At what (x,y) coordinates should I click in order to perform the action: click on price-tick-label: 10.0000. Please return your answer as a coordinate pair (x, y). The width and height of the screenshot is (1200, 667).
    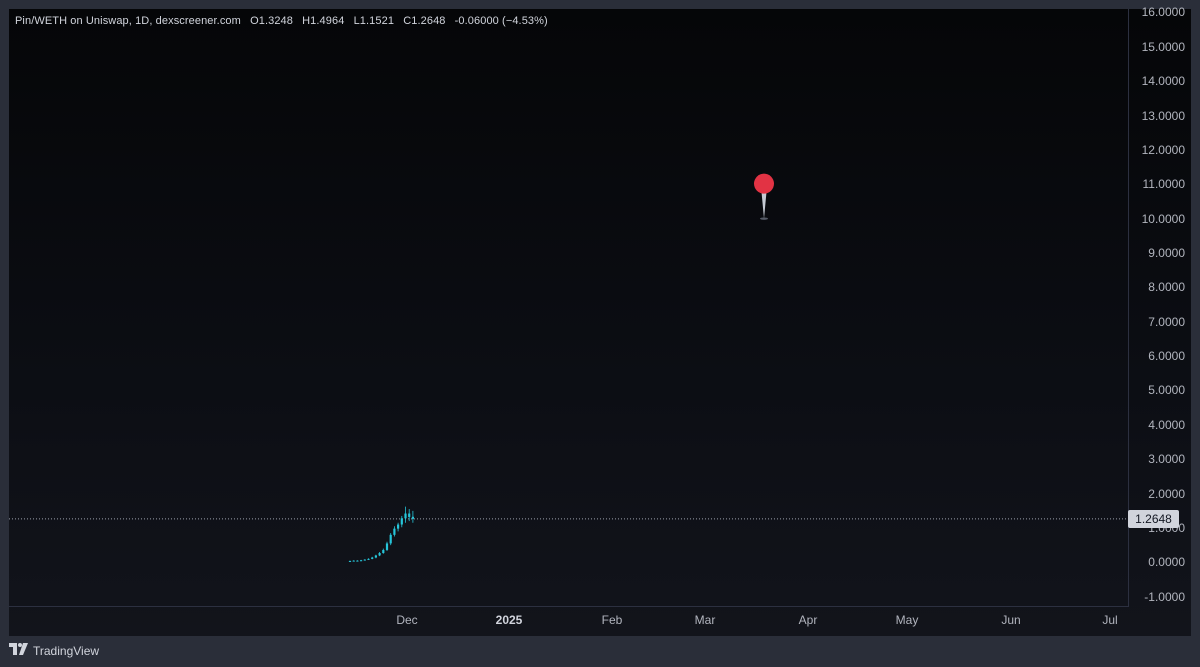
    Looking at the image, I should click on (1163, 218).